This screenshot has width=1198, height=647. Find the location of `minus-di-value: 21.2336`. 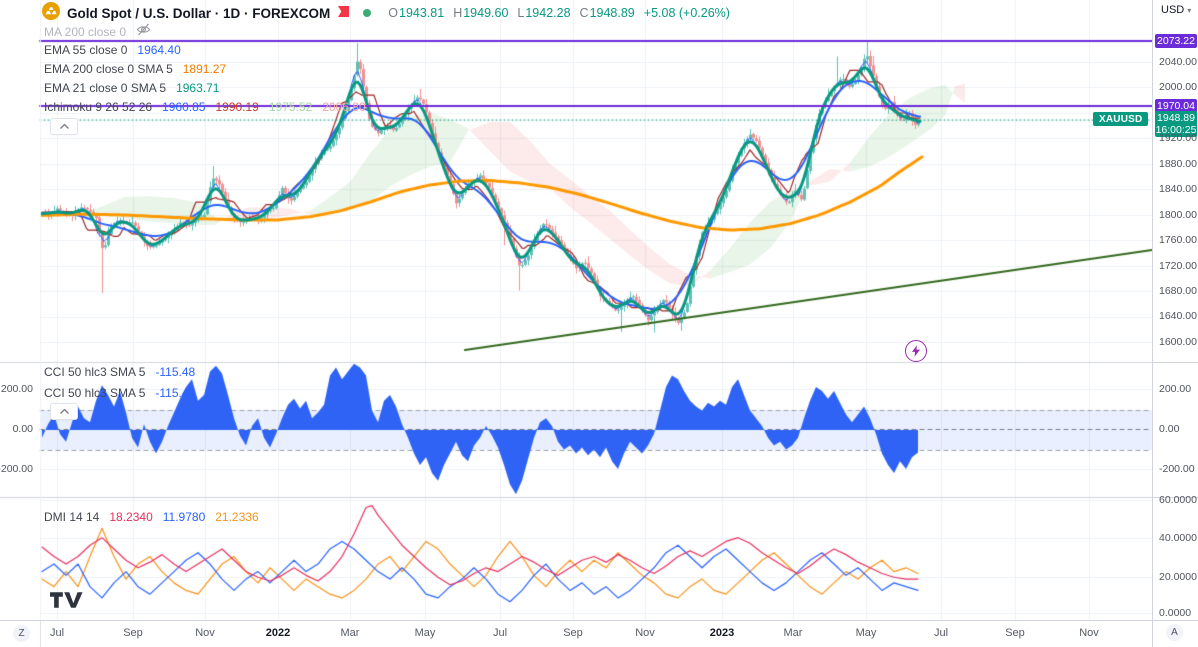

minus-di-value: 21.2336 is located at coordinates (237, 517).